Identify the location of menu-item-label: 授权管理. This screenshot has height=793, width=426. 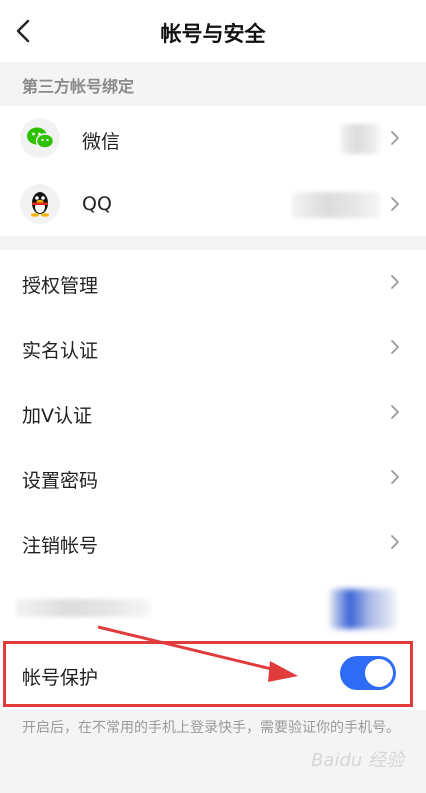
(60, 286).